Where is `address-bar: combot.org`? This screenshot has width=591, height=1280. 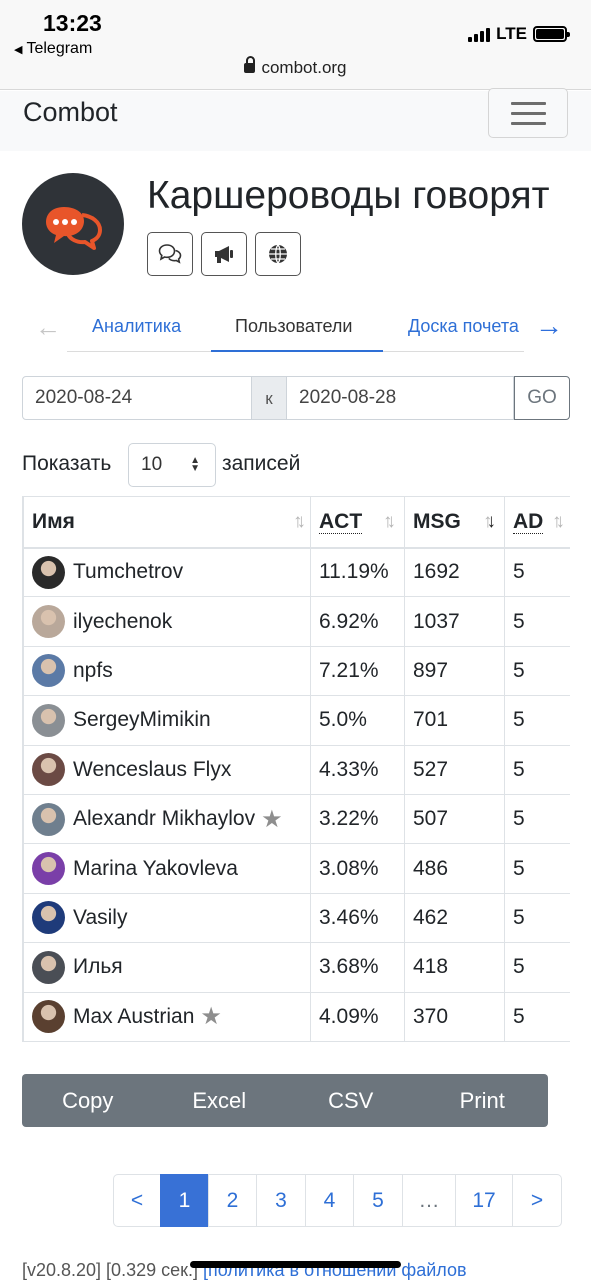
address-bar: combot.org is located at coordinates (295, 67).